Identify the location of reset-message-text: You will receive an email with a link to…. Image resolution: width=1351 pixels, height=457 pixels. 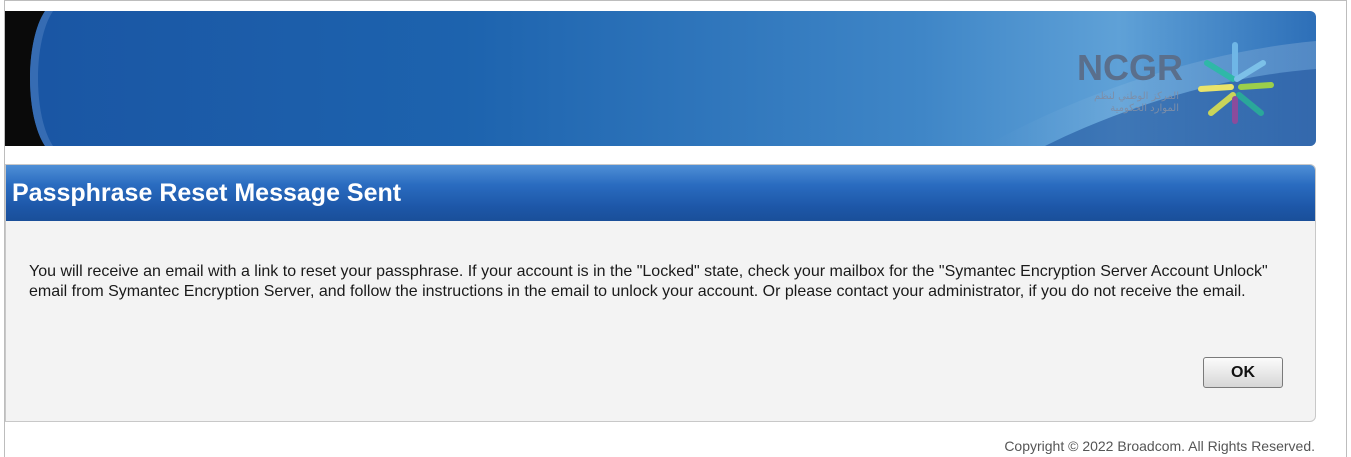
(648, 281).